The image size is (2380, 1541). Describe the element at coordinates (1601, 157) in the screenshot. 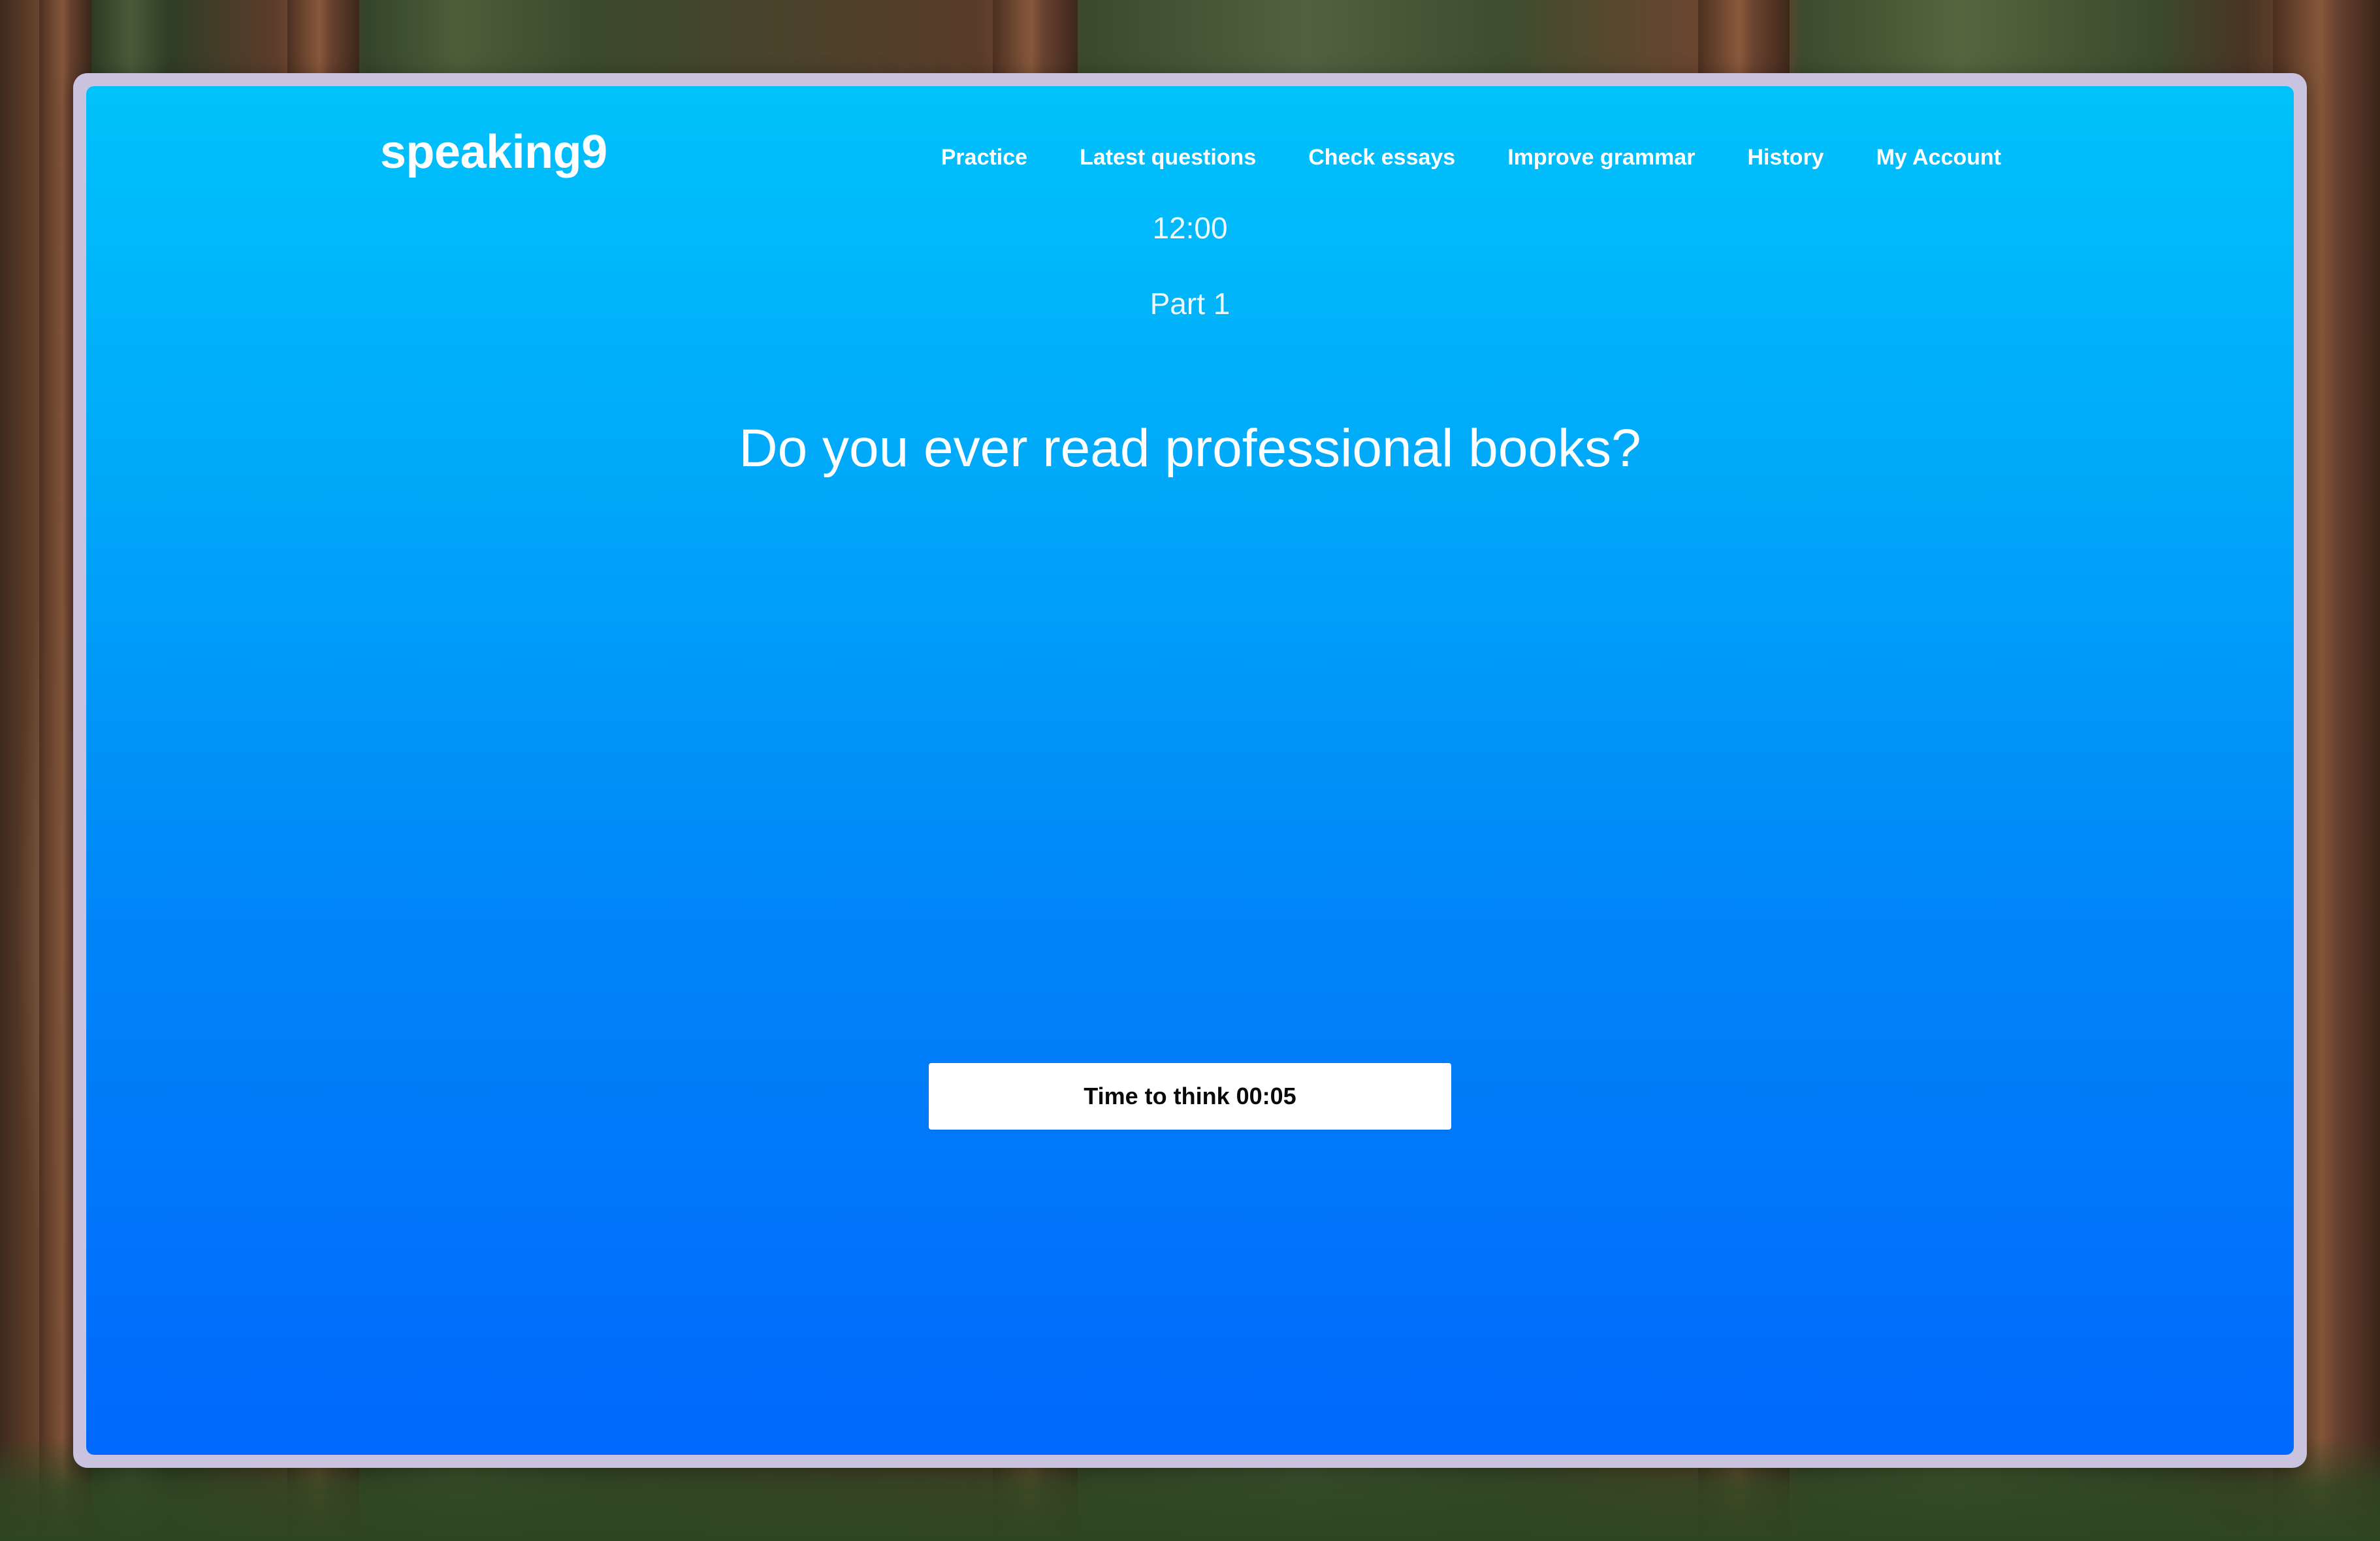

I see `nav-item-improve-grammar: Improve grammar` at that location.